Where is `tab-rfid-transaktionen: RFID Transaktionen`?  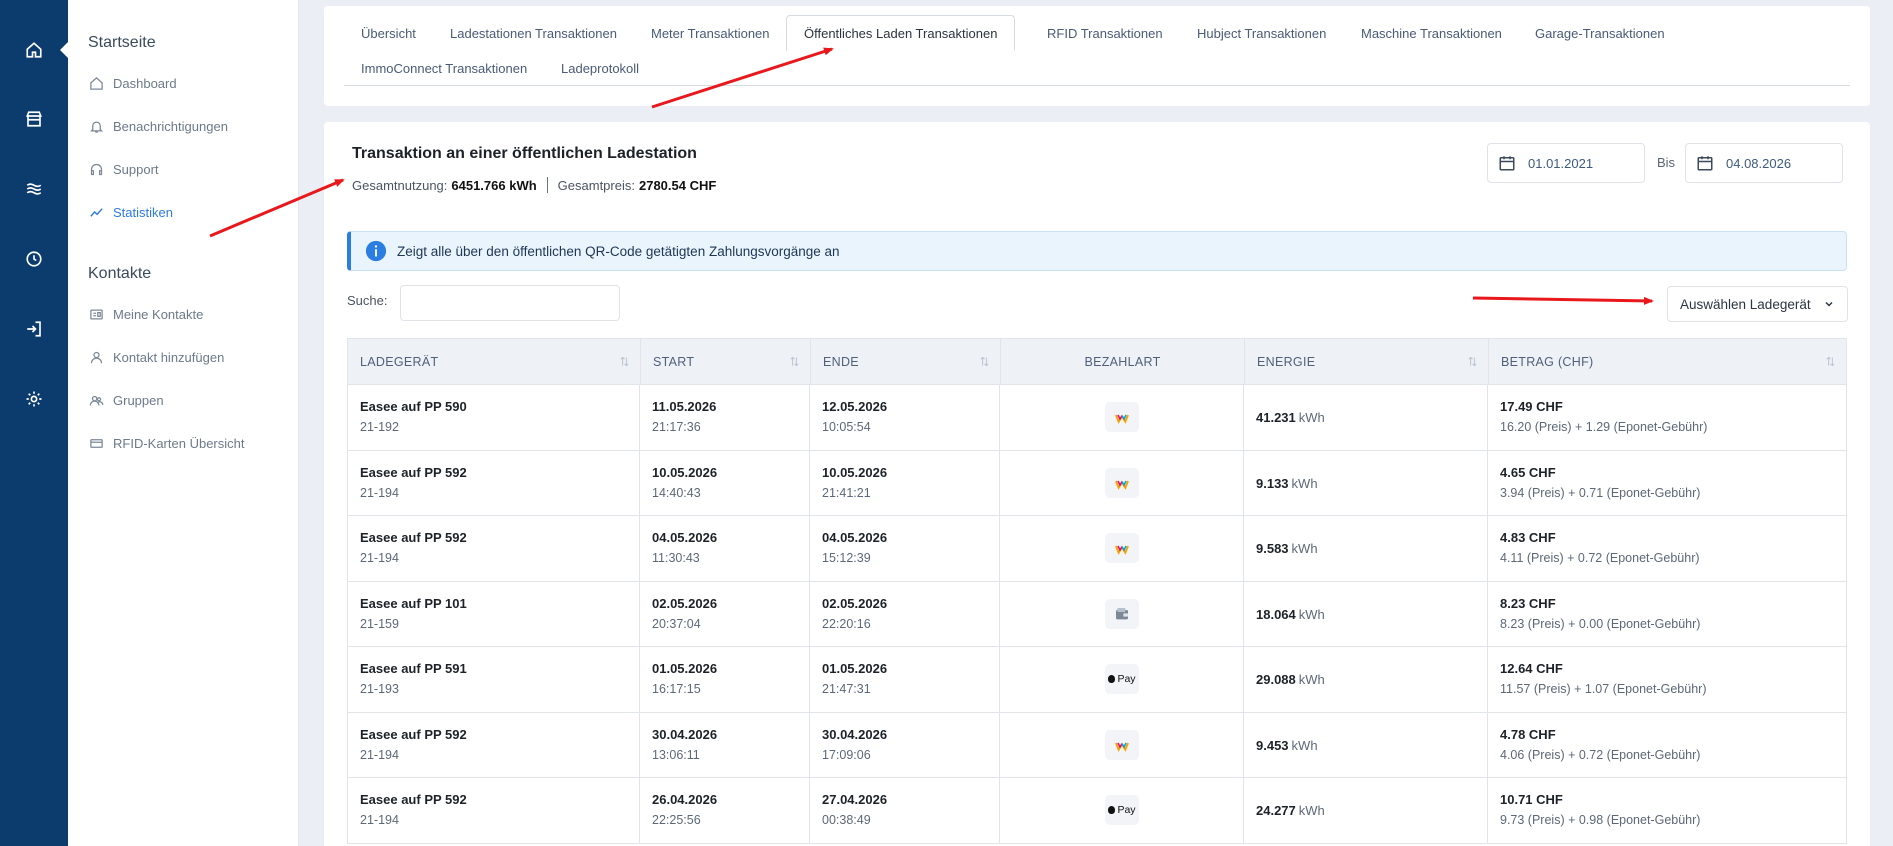 tab-rfid-transaktionen: RFID Transaktionen is located at coordinates (1105, 33).